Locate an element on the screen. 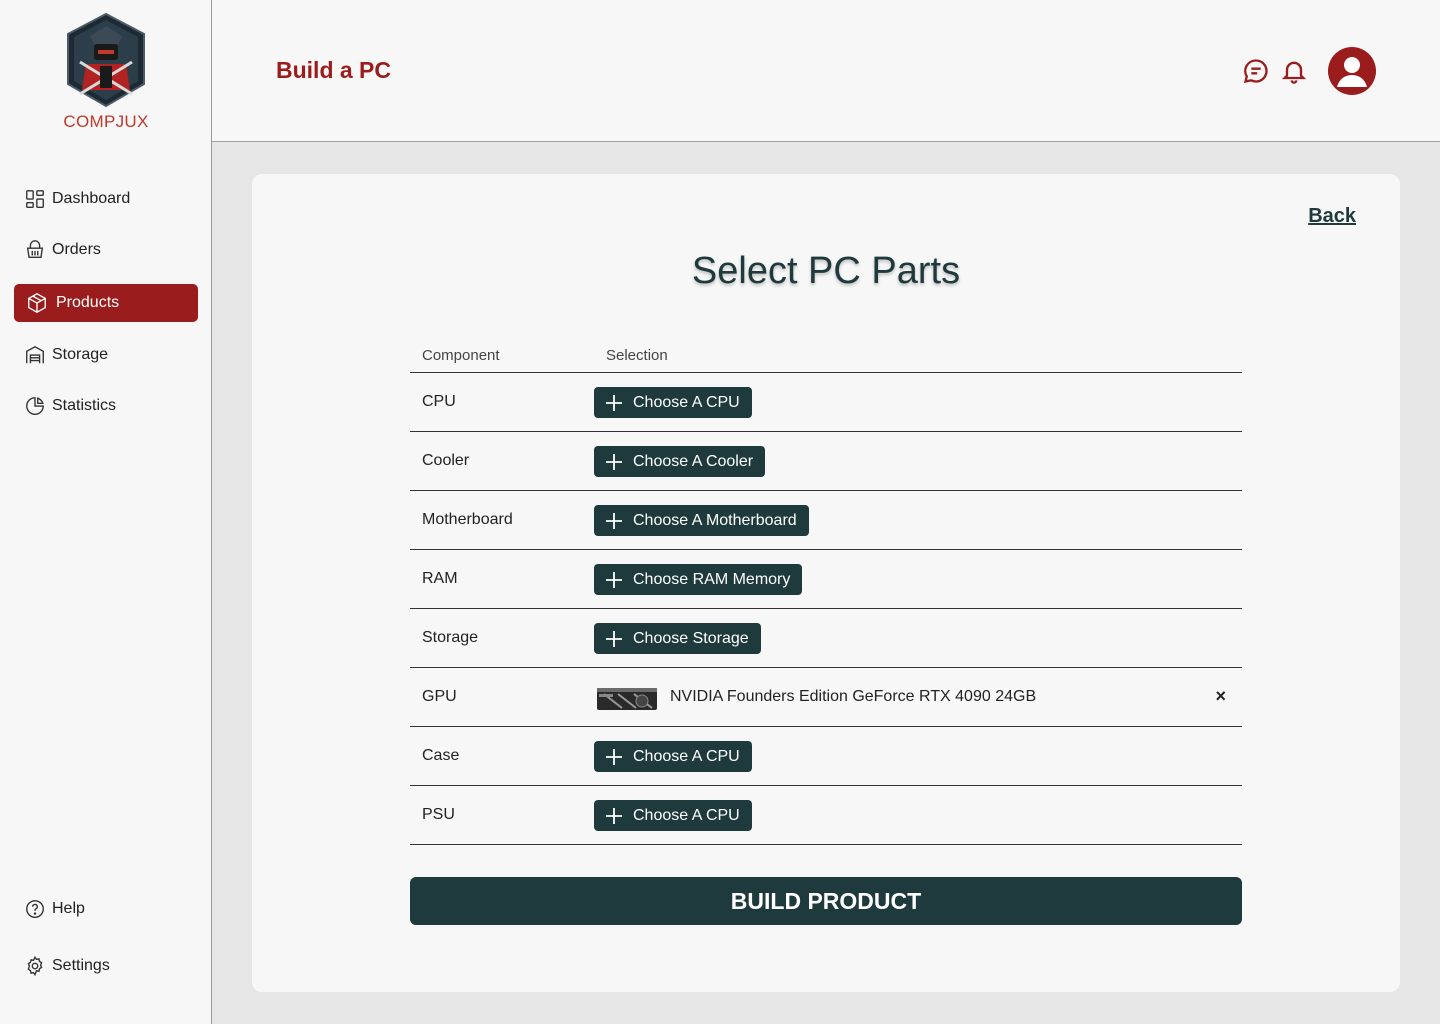 This screenshot has height=1024, width=1440. choose-storage-button: Choose Storage is located at coordinates (677, 638).